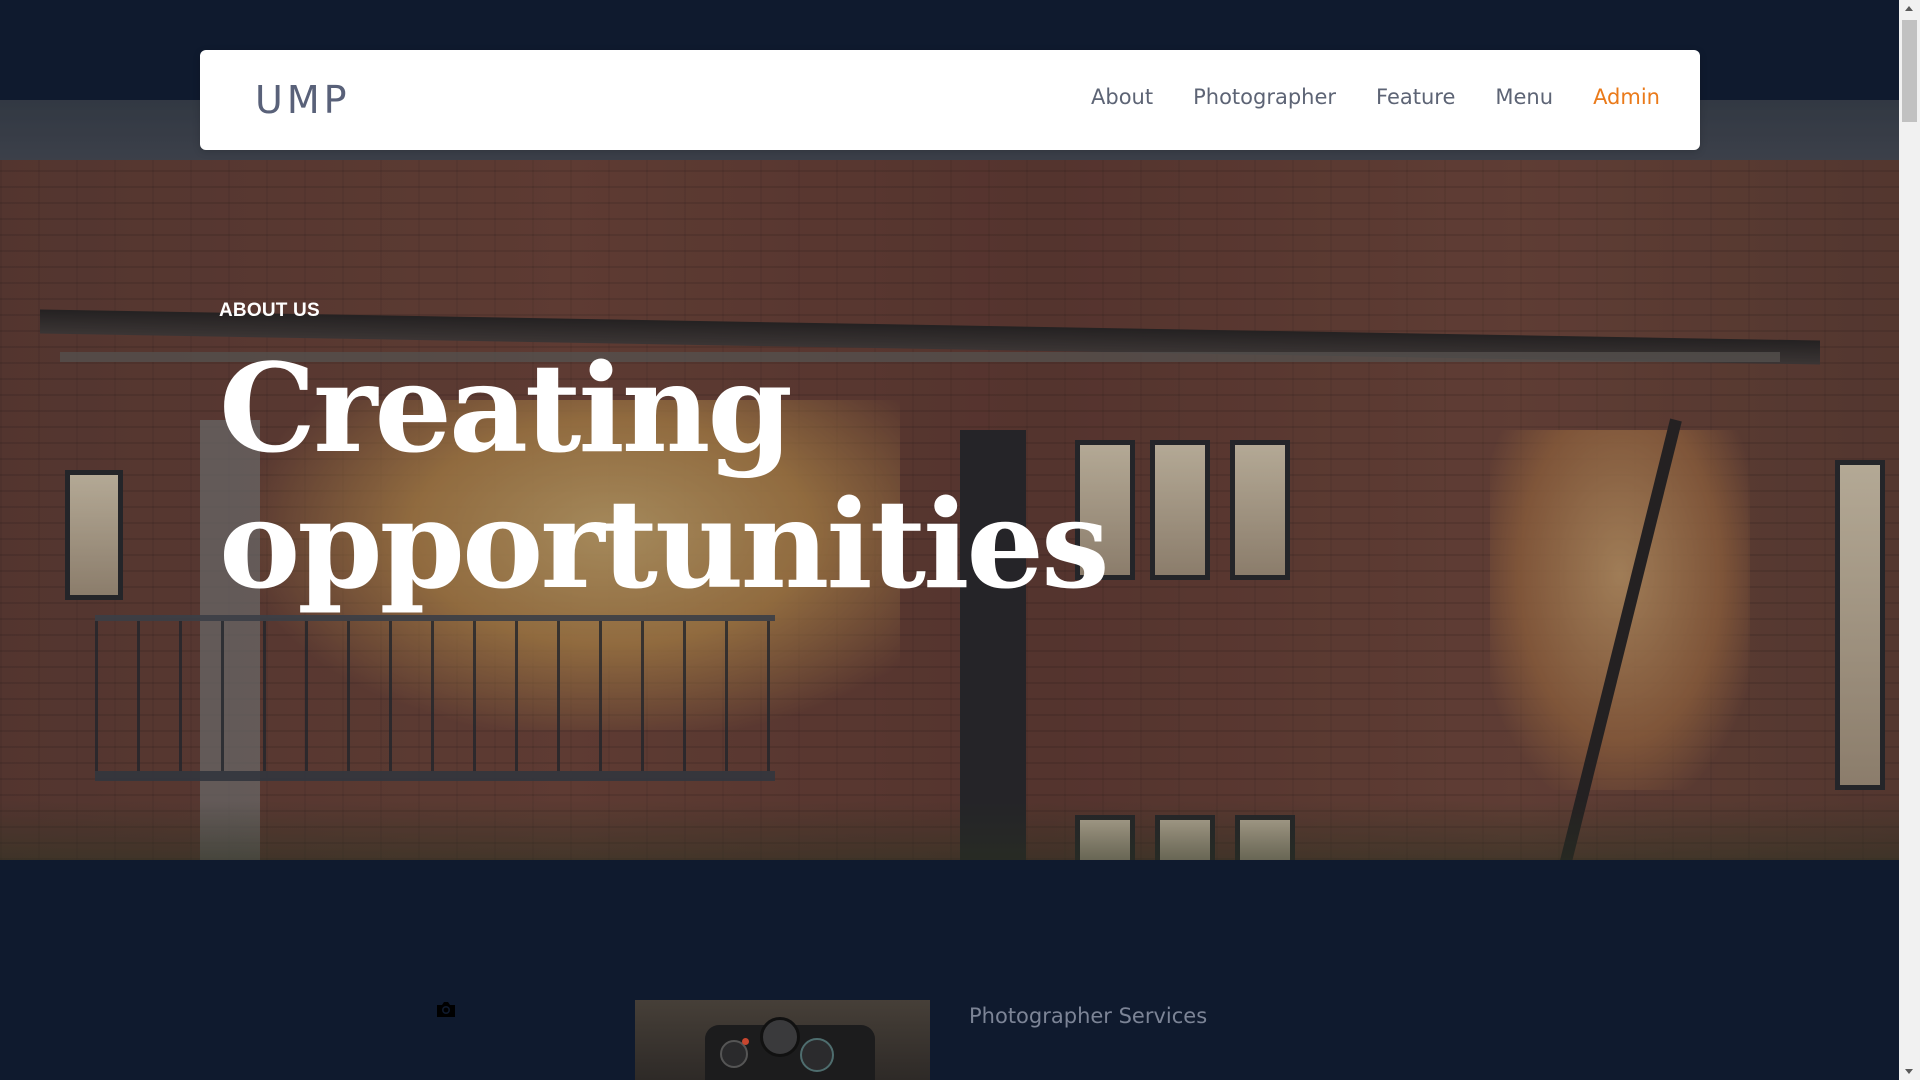 This screenshot has height=1080, width=1920. I want to click on camera-icon, so click(446, 1009).